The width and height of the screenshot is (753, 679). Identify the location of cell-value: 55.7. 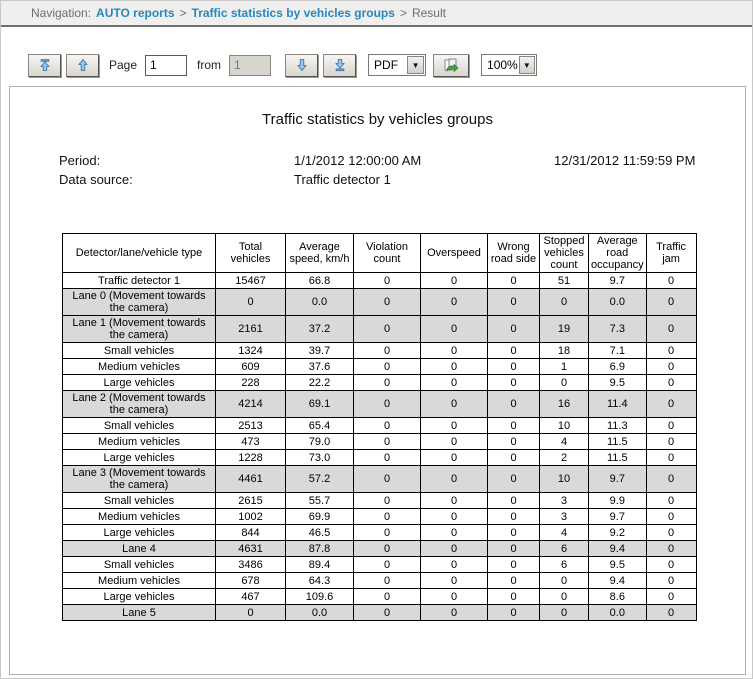
(319, 500).